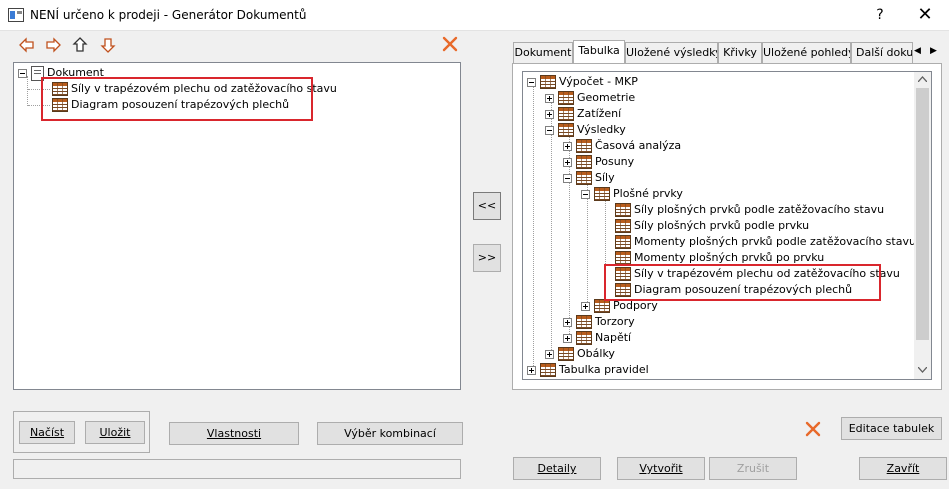  What do you see at coordinates (27, 45) in the screenshot?
I see `arrow-left-icon` at bounding box center [27, 45].